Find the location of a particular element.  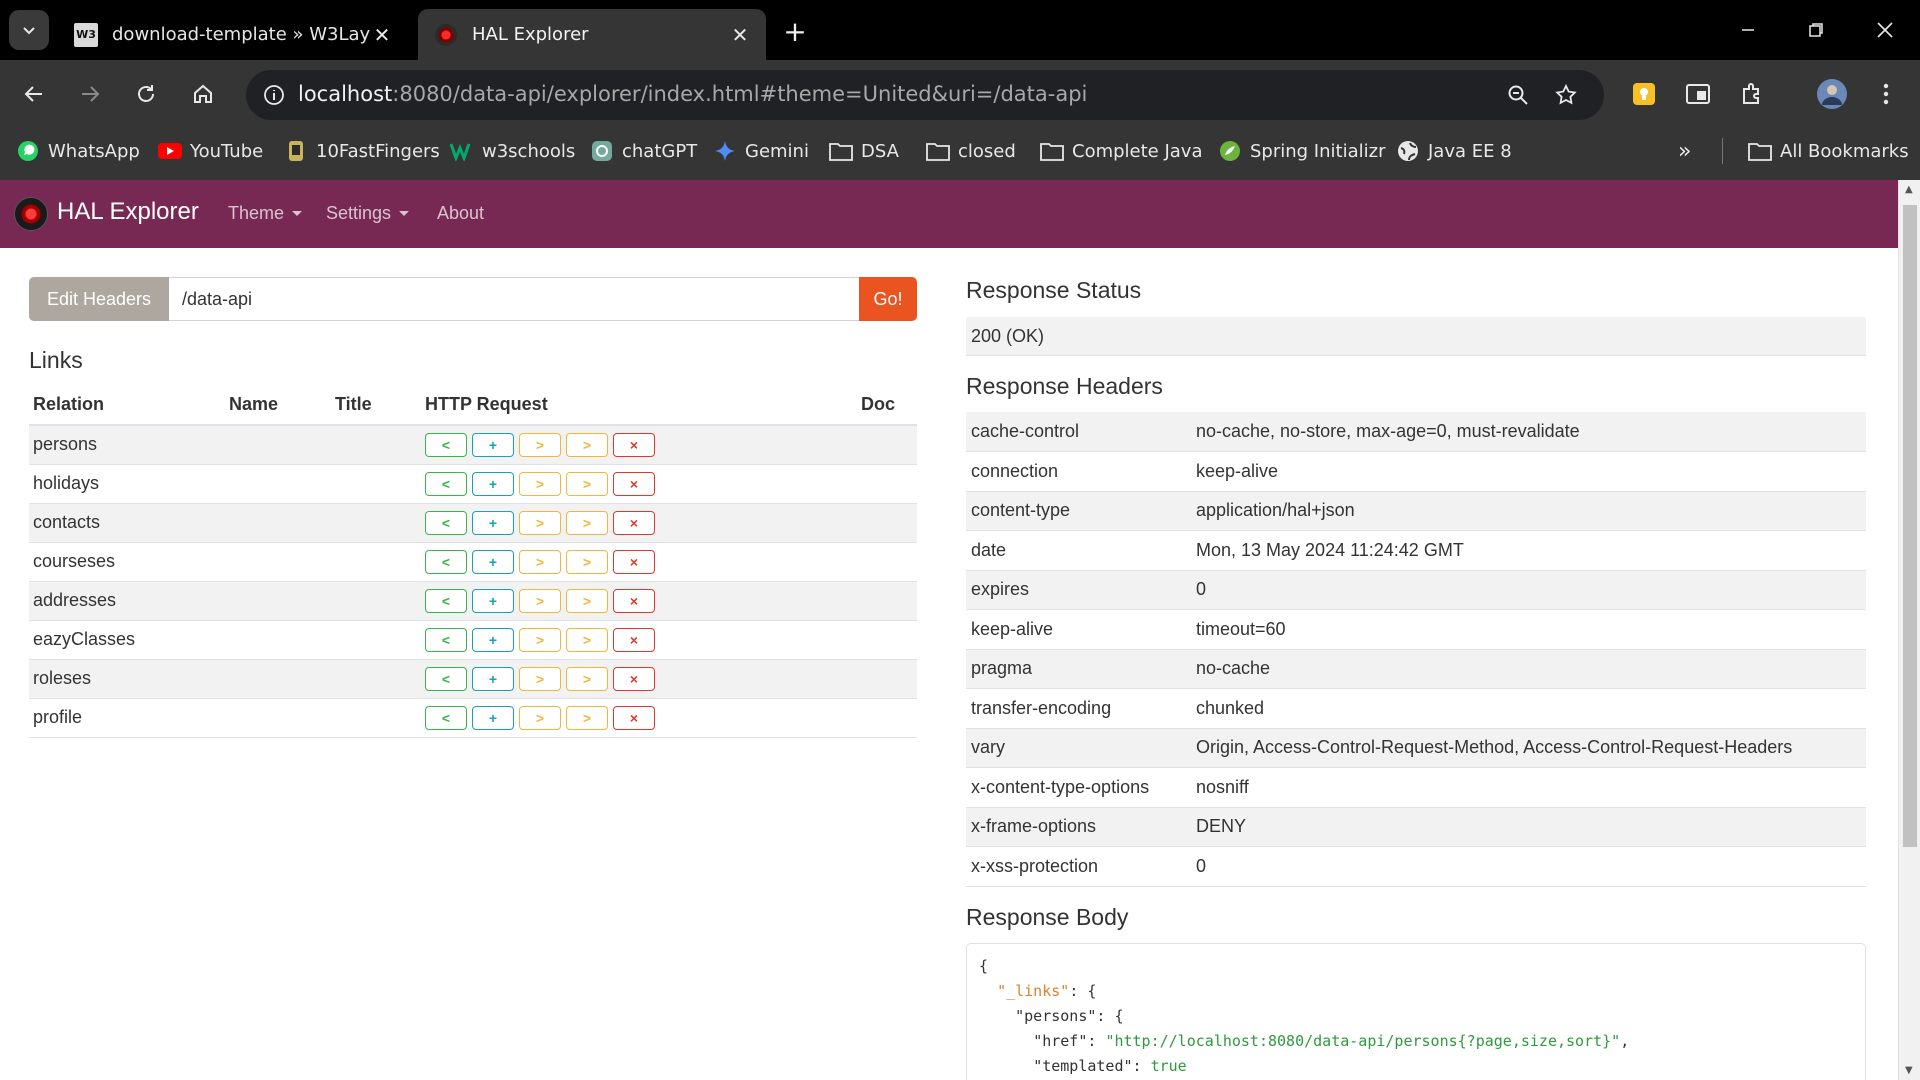

reload-icon is located at coordinates (146, 94).